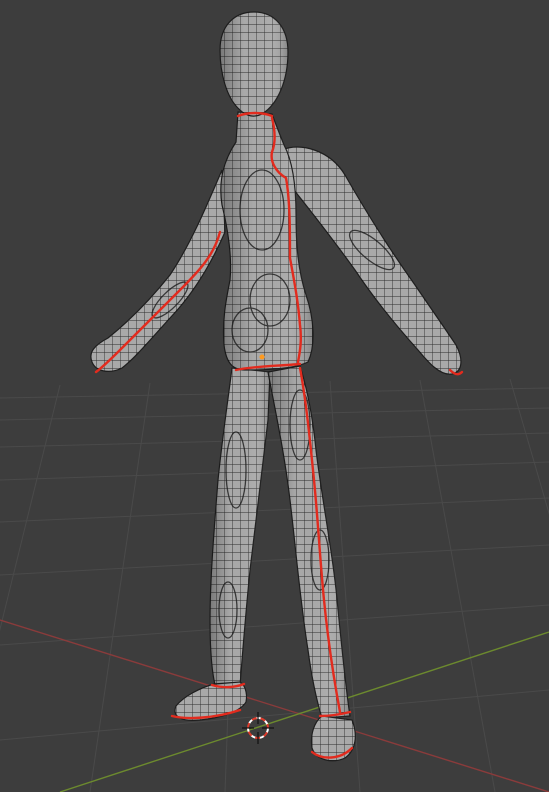 This screenshot has height=792, width=549. Describe the element at coordinates (158, 270) in the screenshot. I see `left-arm` at that location.